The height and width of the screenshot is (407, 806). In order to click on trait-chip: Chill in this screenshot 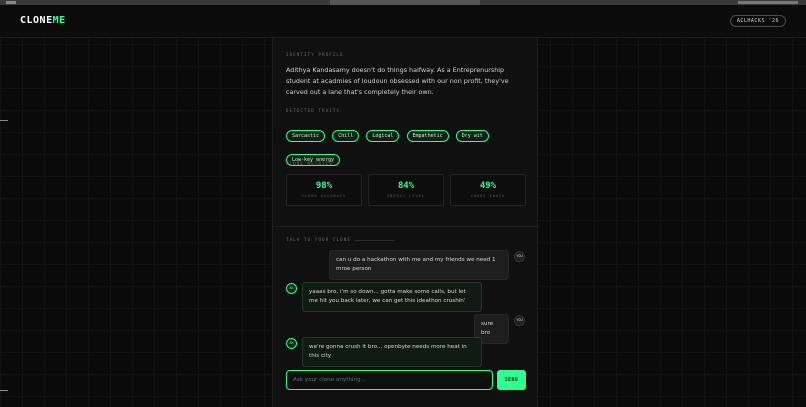, I will do `click(346, 136)`.